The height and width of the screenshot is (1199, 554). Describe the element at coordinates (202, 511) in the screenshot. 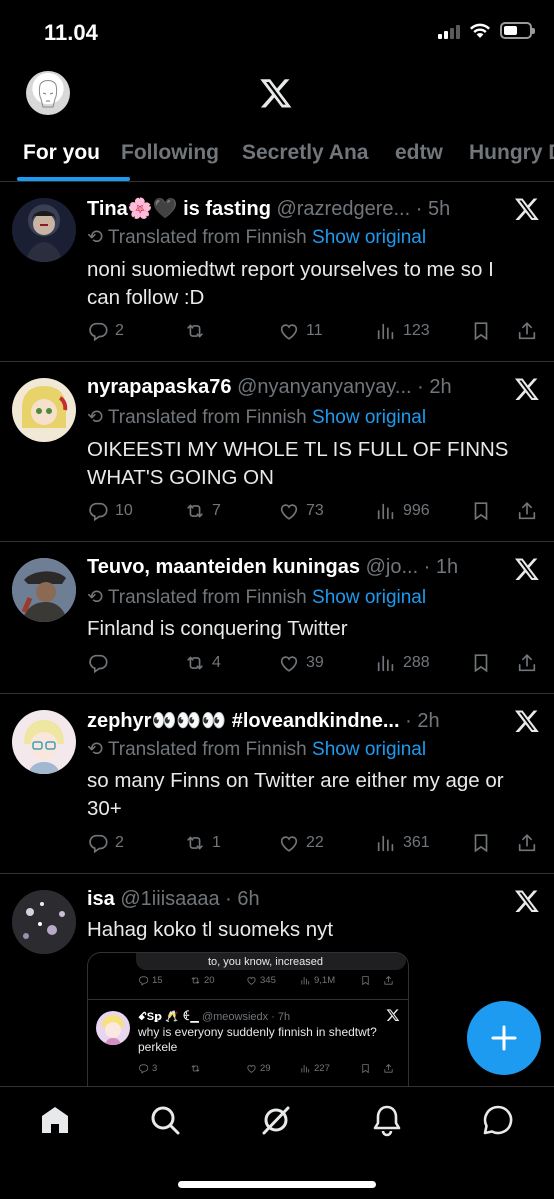

I see `retweet-button: 7` at that location.